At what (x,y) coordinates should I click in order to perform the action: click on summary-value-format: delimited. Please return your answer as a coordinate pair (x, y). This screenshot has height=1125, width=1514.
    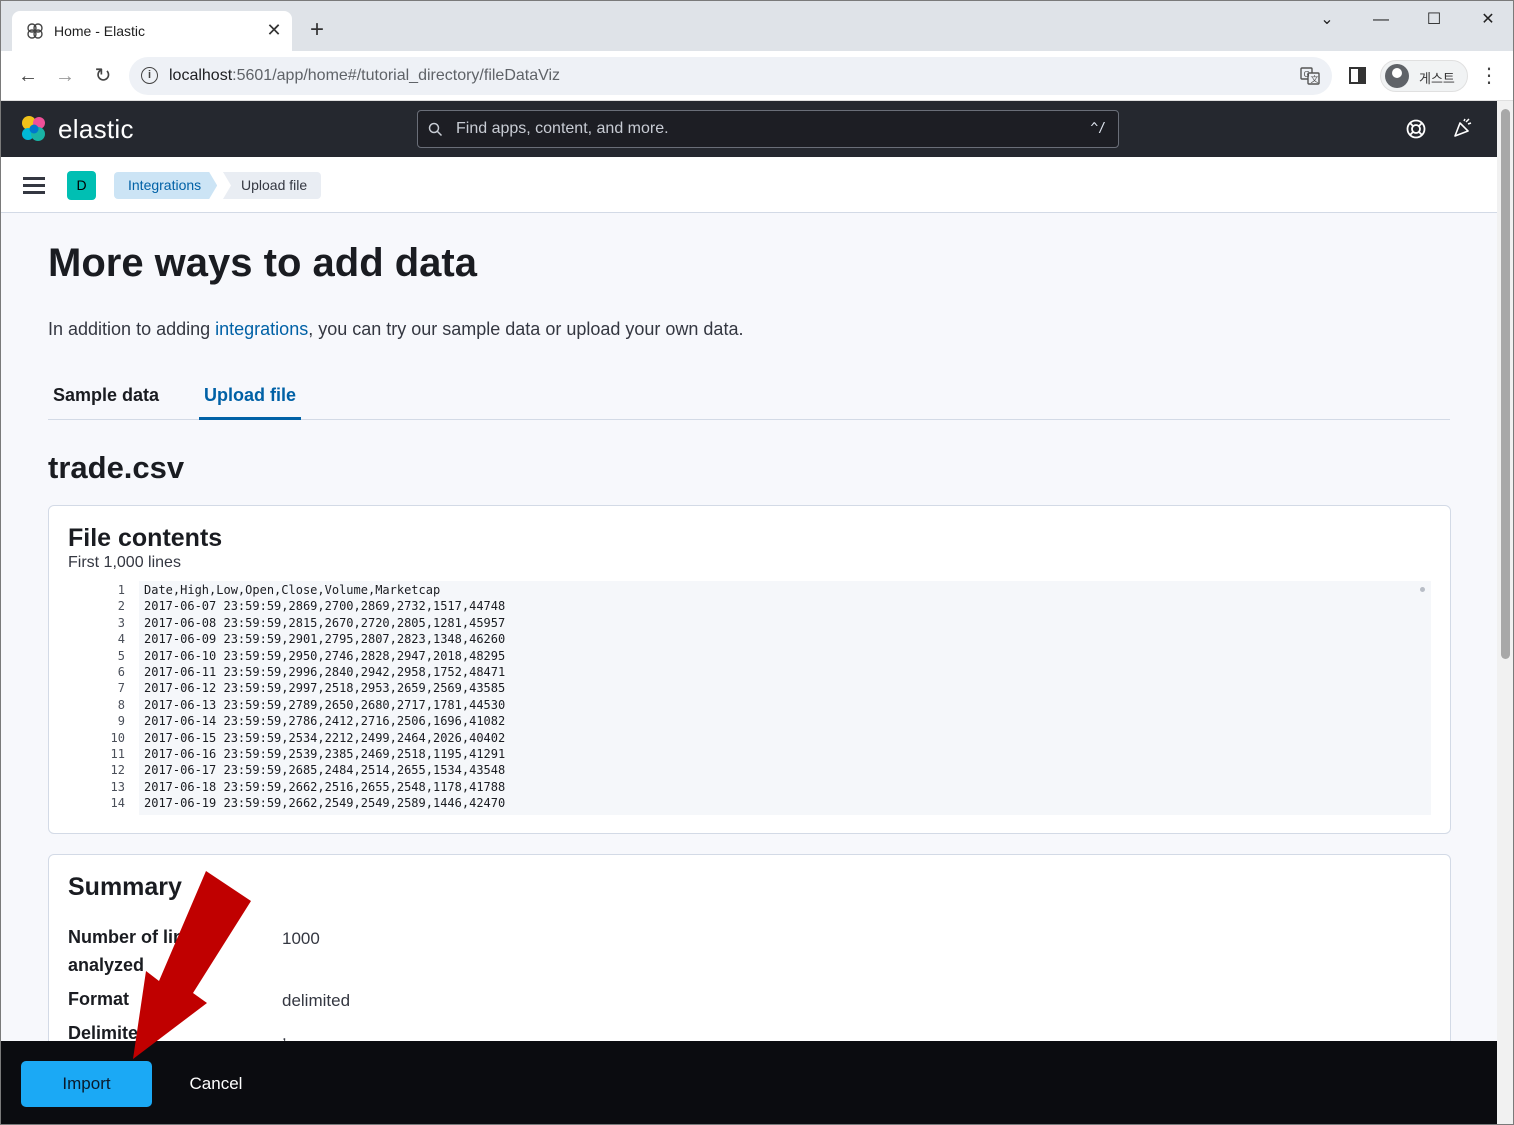
    Looking at the image, I should click on (316, 1000).